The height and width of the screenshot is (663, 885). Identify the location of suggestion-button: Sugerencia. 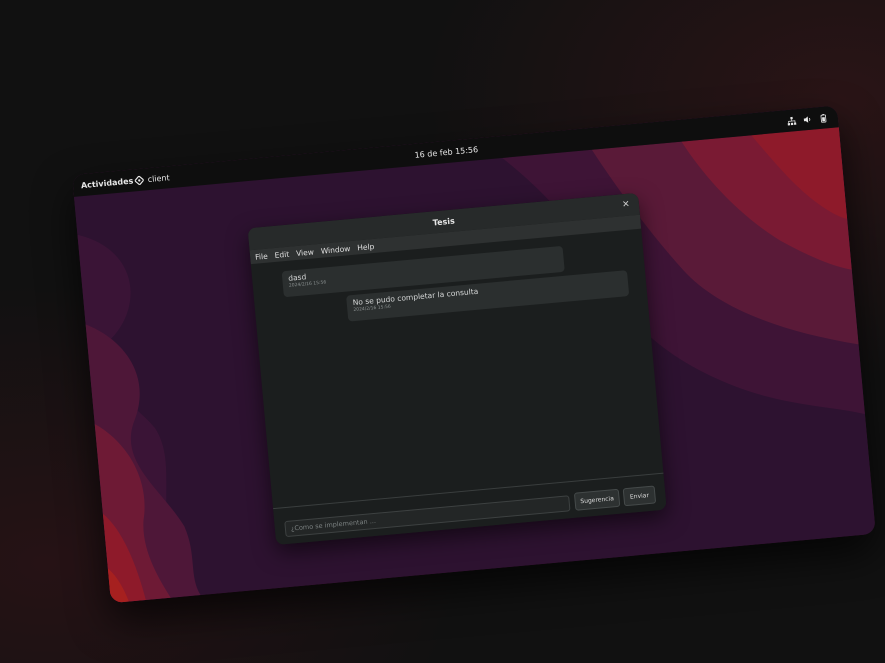
(597, 499).